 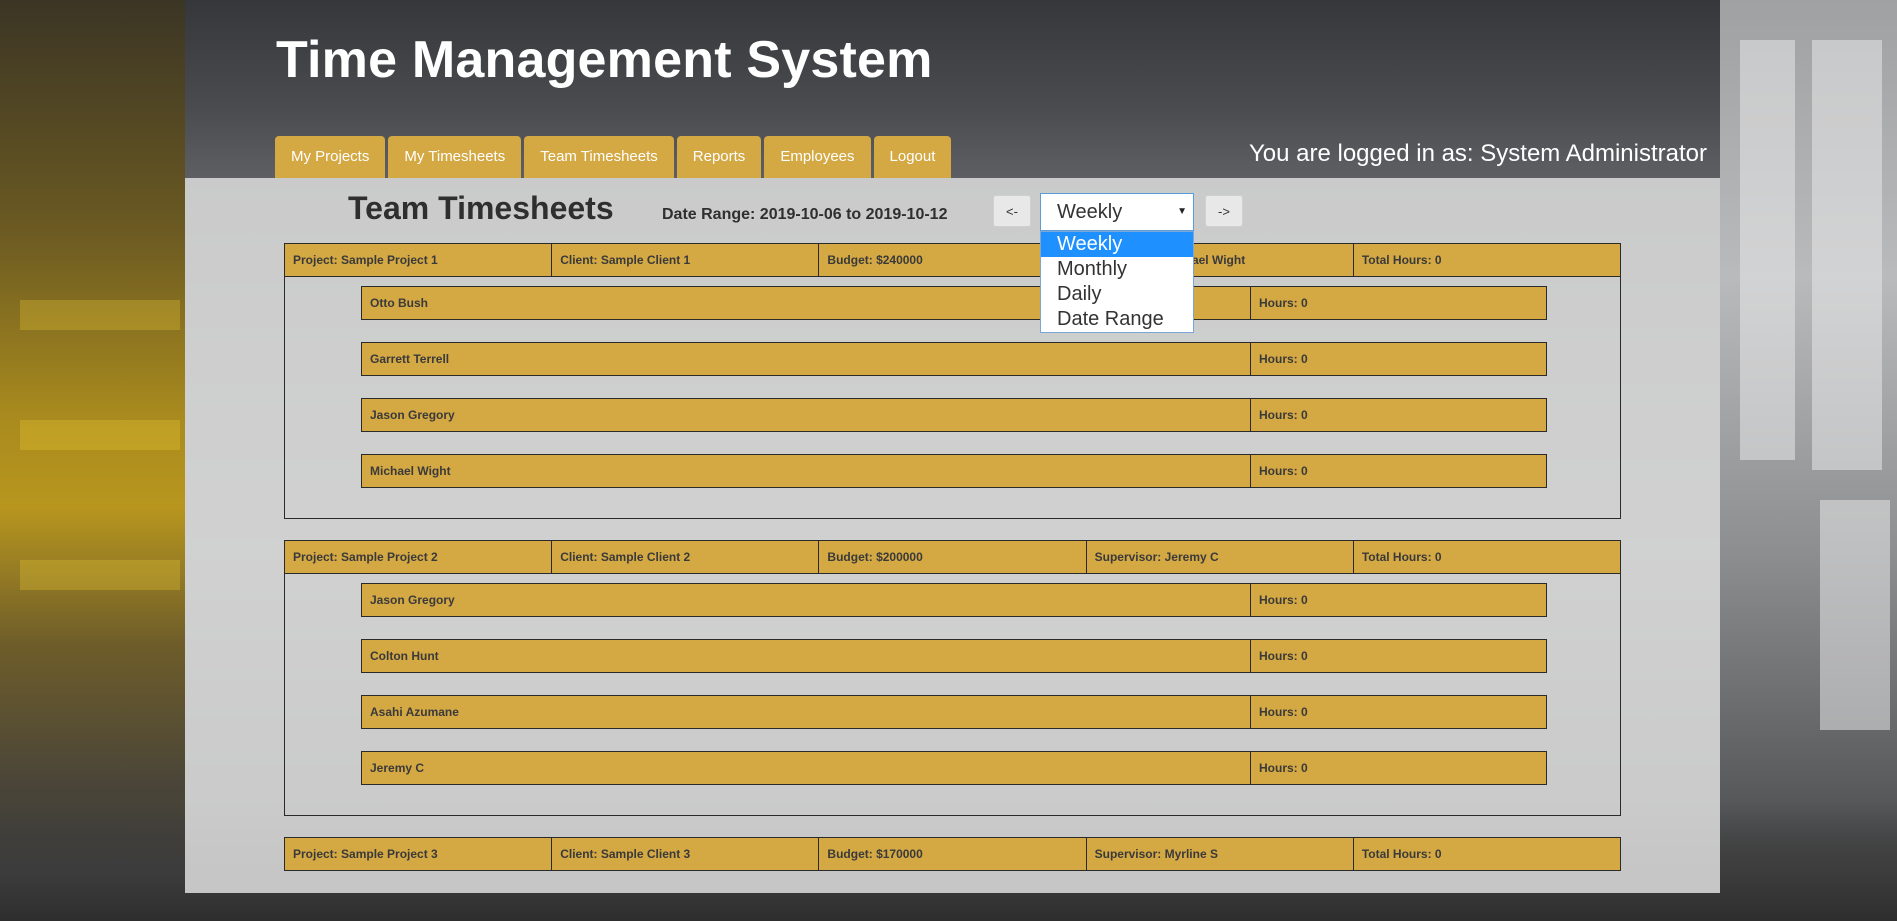 I want to click on project-name: Project: Sample Project 2, so click(x=419, y=557).